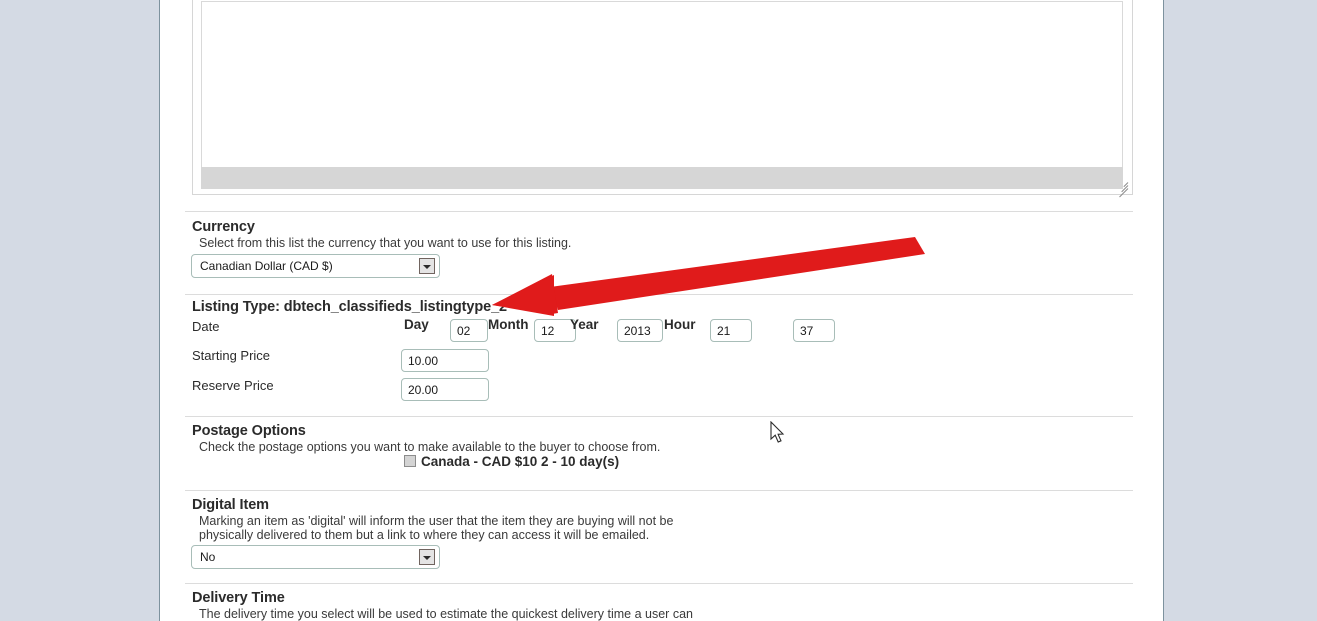  I want to click on day-input, so click(469, 330).